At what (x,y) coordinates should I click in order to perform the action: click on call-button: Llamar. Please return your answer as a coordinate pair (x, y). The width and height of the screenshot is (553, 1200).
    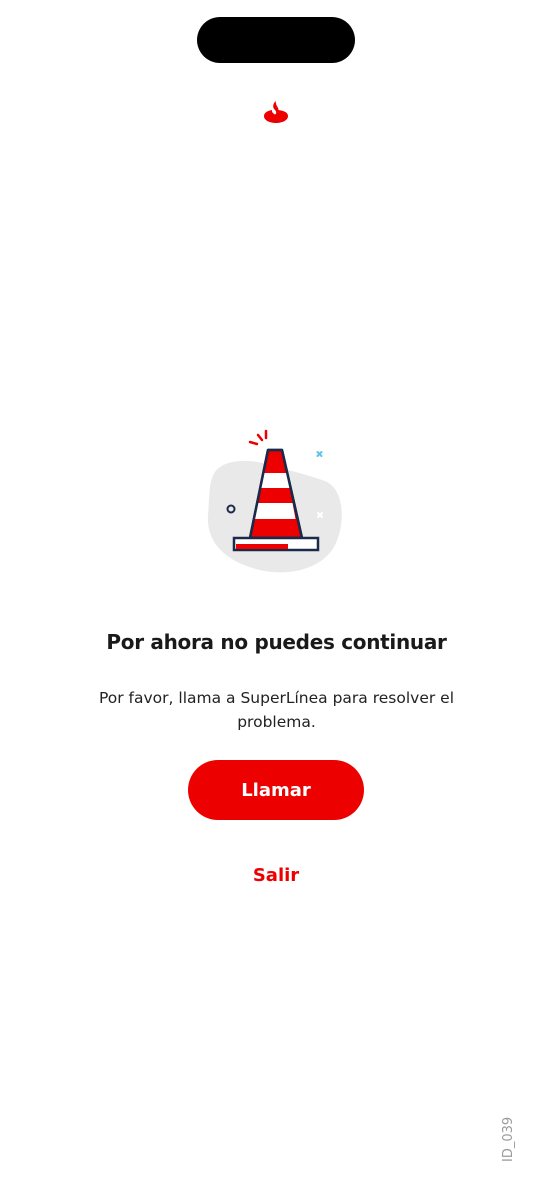
    Looking at the image, I should click on (276, 790).